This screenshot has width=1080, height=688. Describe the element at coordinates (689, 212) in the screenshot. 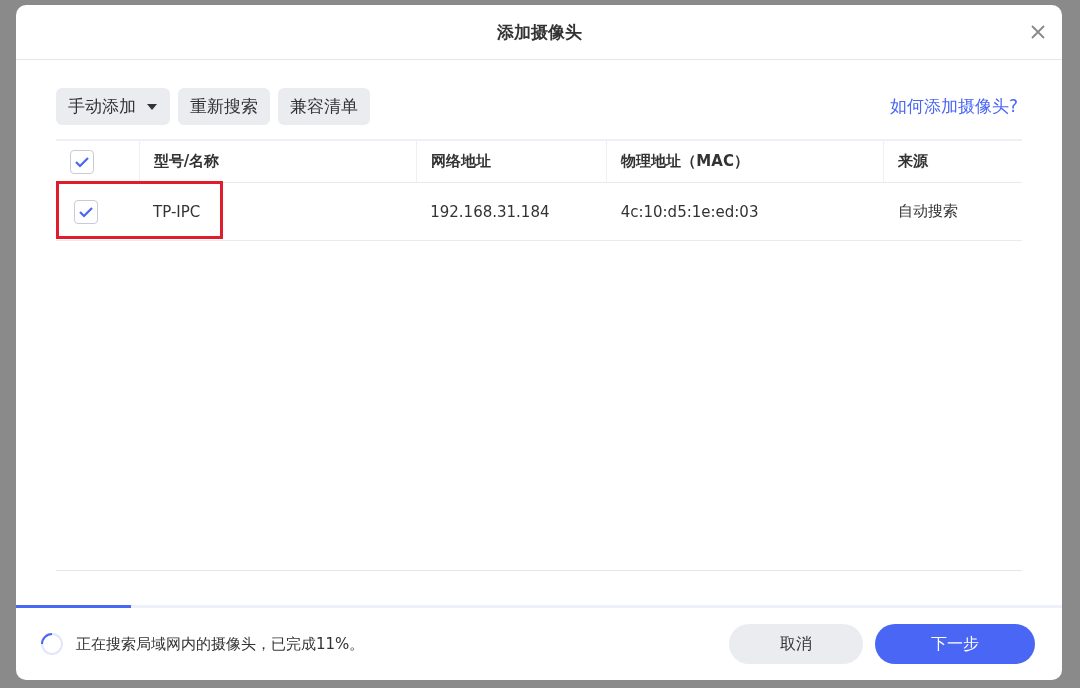

I see `table-cell-text: 4c:10:d5:1e:ed:03` at that location.